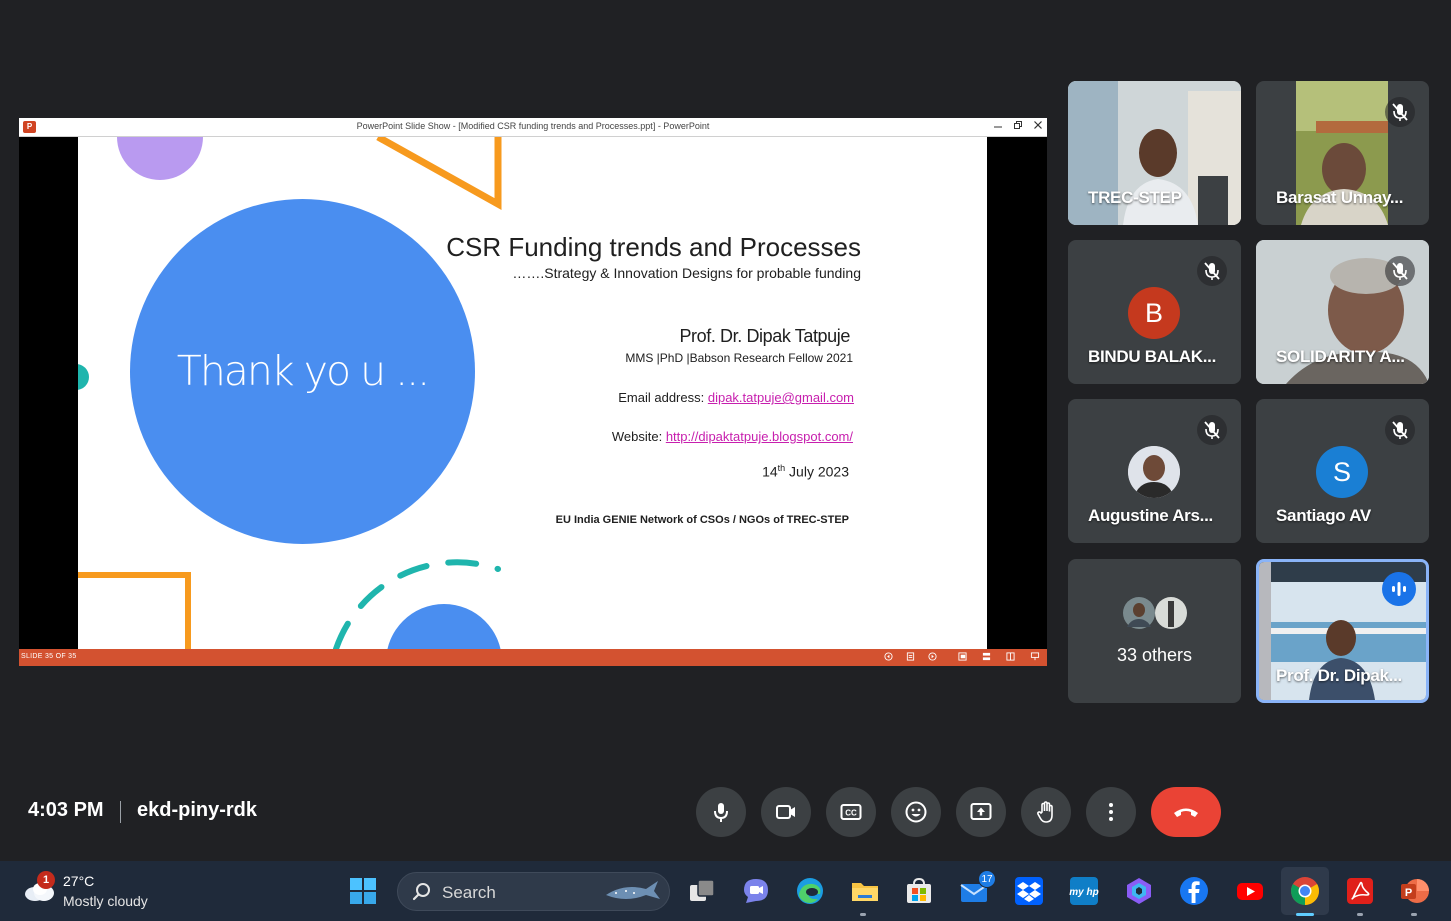 Image resolution: width=1451 pixels, height=921 pixels. Describe the element at coordinates (910, 657) in the screenshot. I see `slide-menu-button` at that location.